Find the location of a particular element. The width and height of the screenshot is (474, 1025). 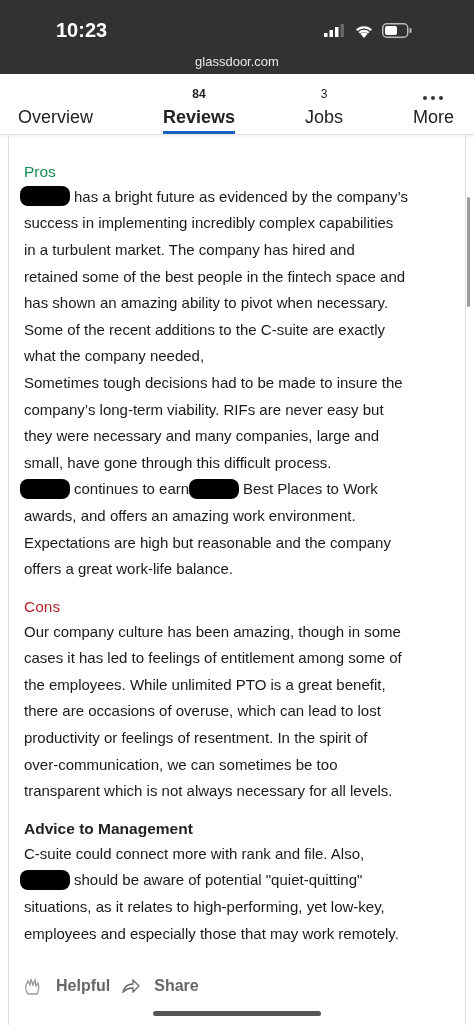

helpful-button: Helpful is located at coordinates (67, 986).